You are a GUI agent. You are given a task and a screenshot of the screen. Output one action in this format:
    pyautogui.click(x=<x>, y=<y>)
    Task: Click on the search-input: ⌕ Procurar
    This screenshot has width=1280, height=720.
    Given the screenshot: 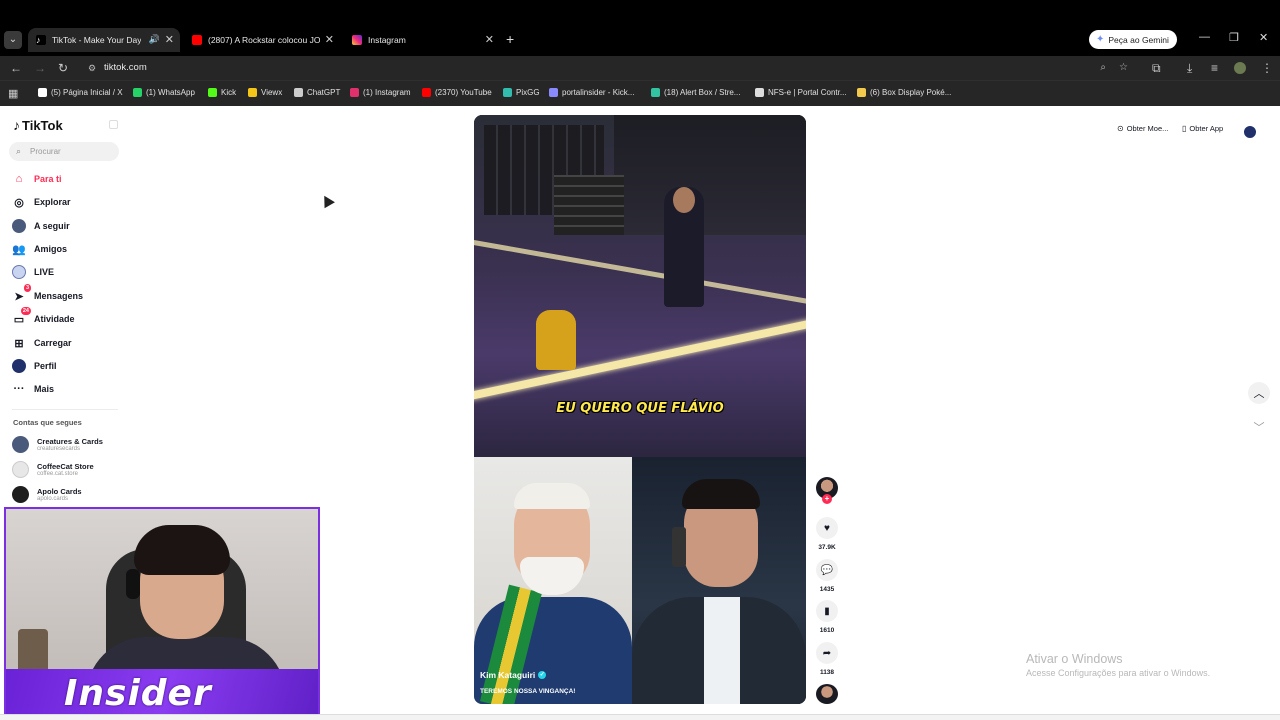 What is the action you would take?
    pyautogui.click(x=64, y=151)
    